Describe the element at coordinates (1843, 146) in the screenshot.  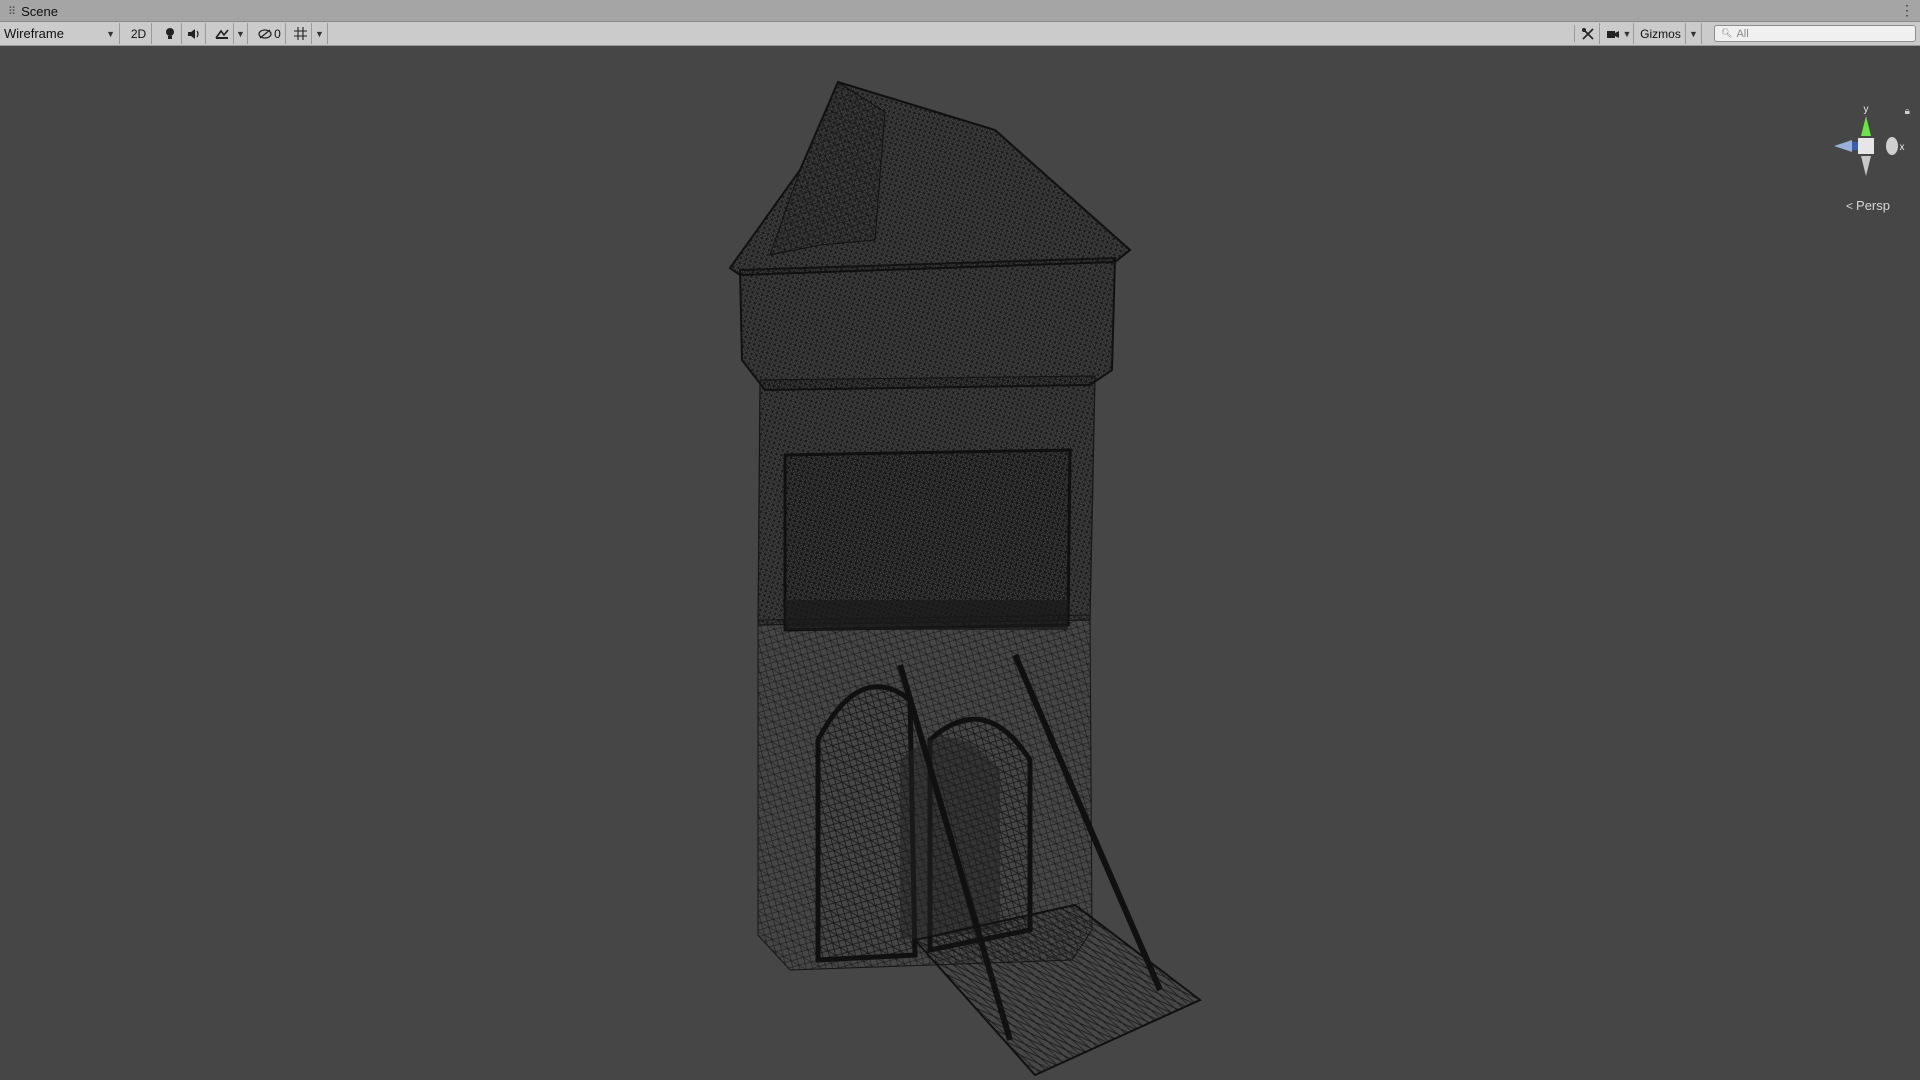
I see `z-axis-cone` at that location.